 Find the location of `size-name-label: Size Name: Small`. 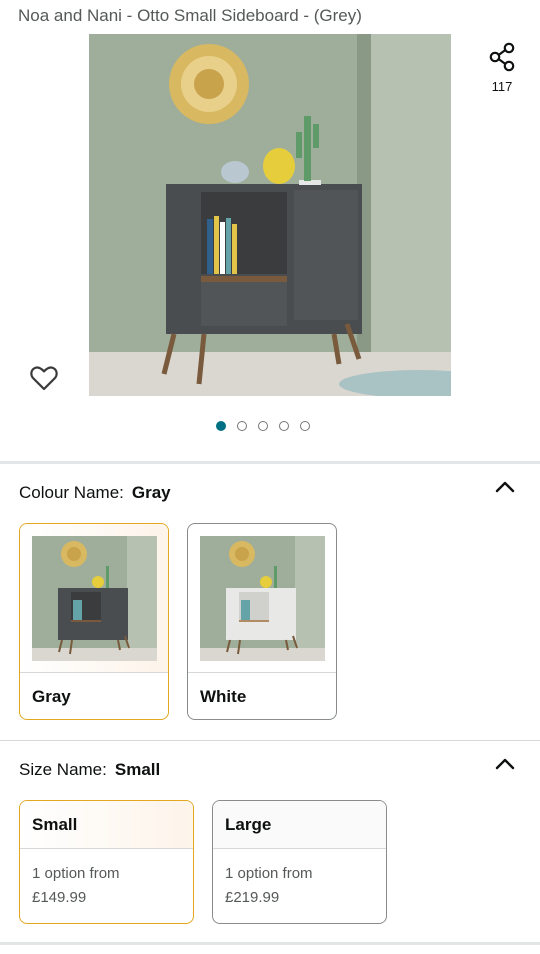

size-name-label: Size Name: Small is located at coordinates (89, 770).